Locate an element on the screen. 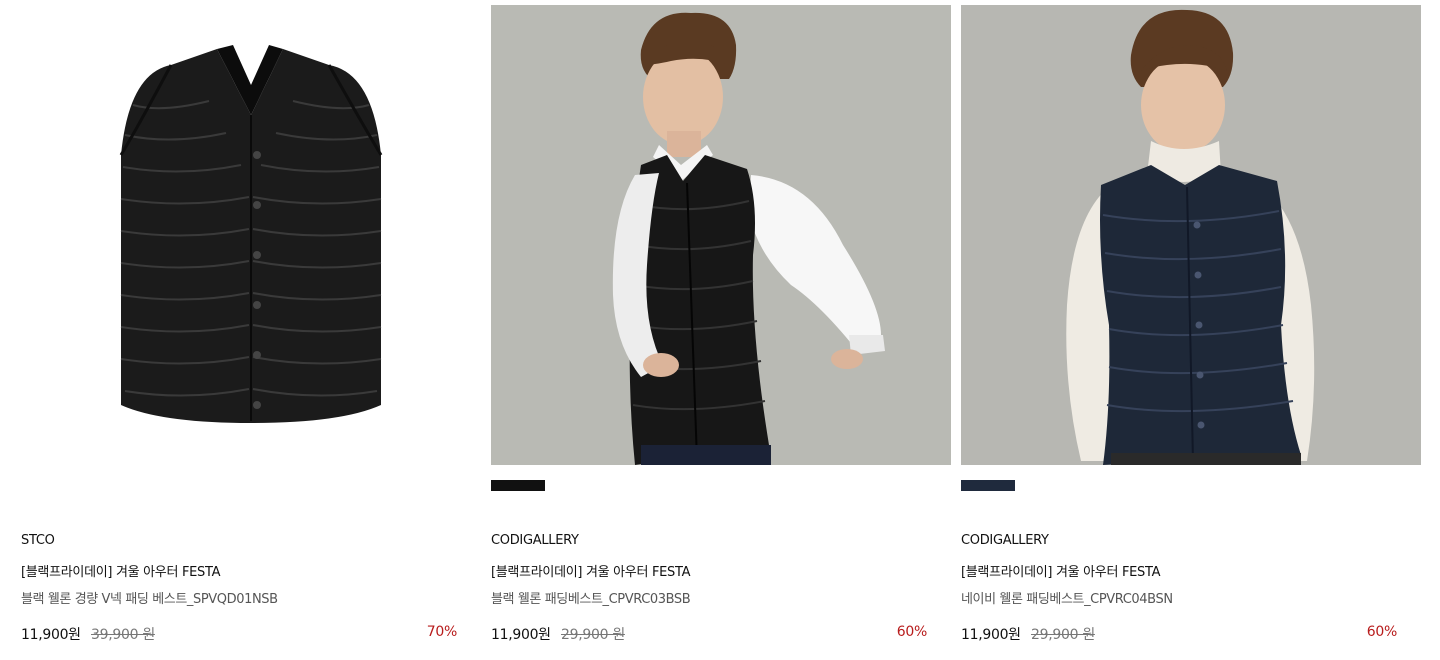 The width and height of the screenshot is (1440, 660). brand-name: STCO is located at coordinates (38, 540).